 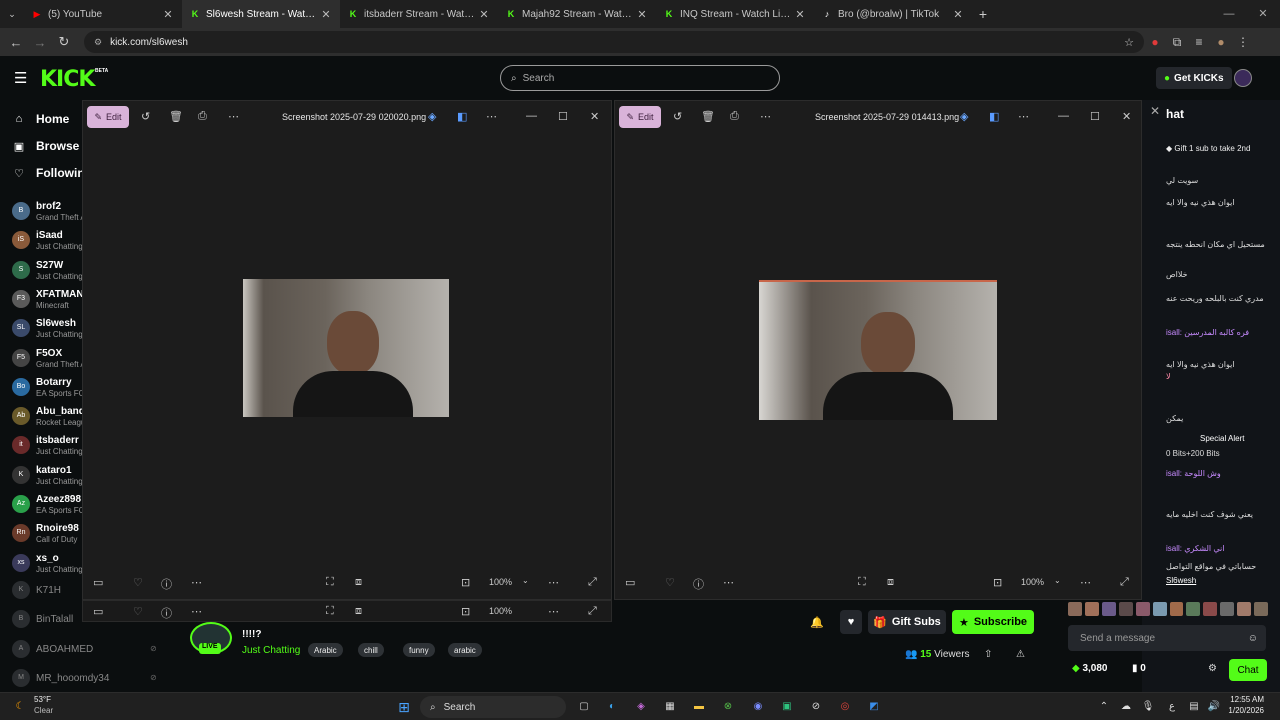 What do you see at coordinates (465, 650) in the screenshot?
I see `stream-tag: arabic` at bounding box center [465, 650].